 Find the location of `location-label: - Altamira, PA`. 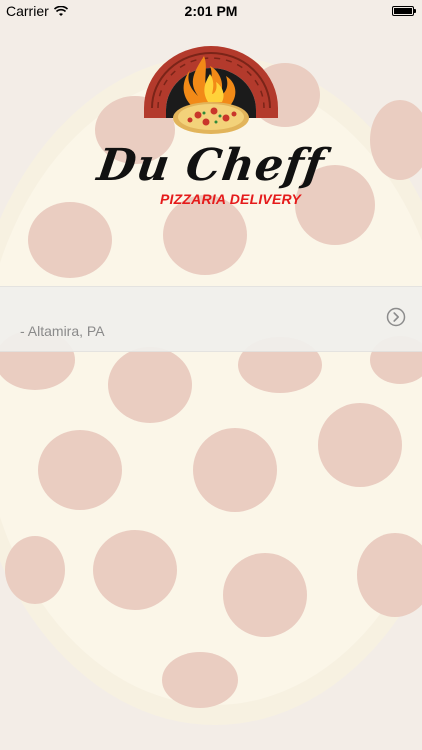

location-label: - Altamira, PA is located at coordinates (62, 331).